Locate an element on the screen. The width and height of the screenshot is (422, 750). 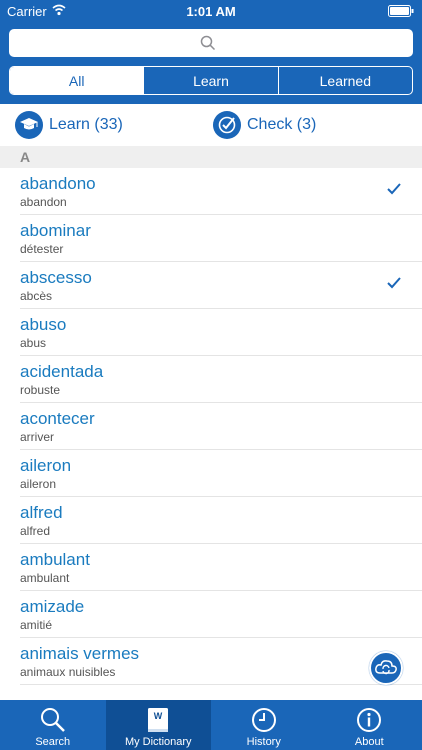
translation-text: abus is located at coordinates (33, 343).